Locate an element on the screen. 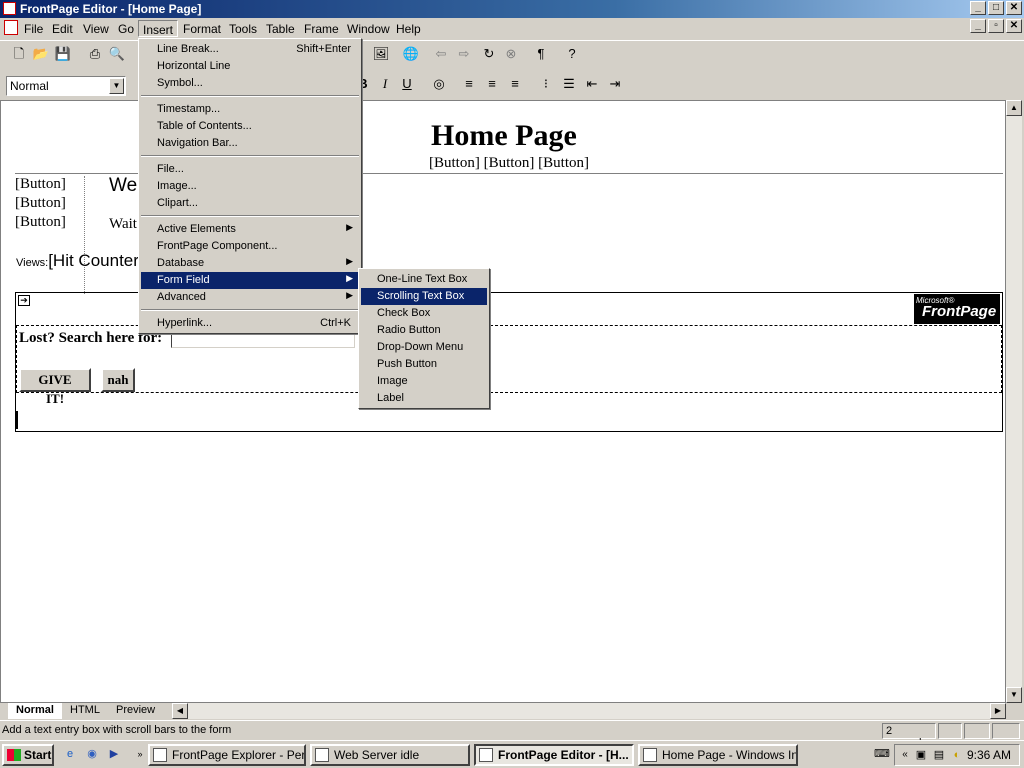 This screenshot has height=768, width=1024. scroll-down-icon: ▼ is located at coordinates (1014, 695).